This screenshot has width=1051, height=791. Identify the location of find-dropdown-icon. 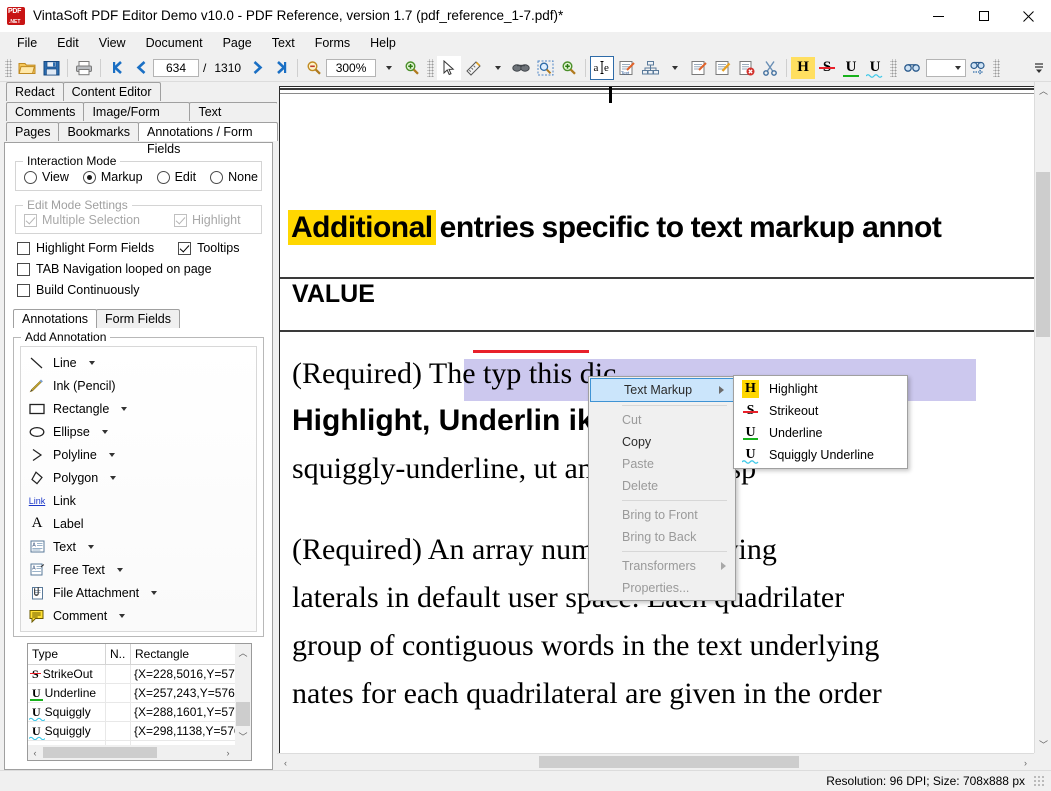
(958, 67).